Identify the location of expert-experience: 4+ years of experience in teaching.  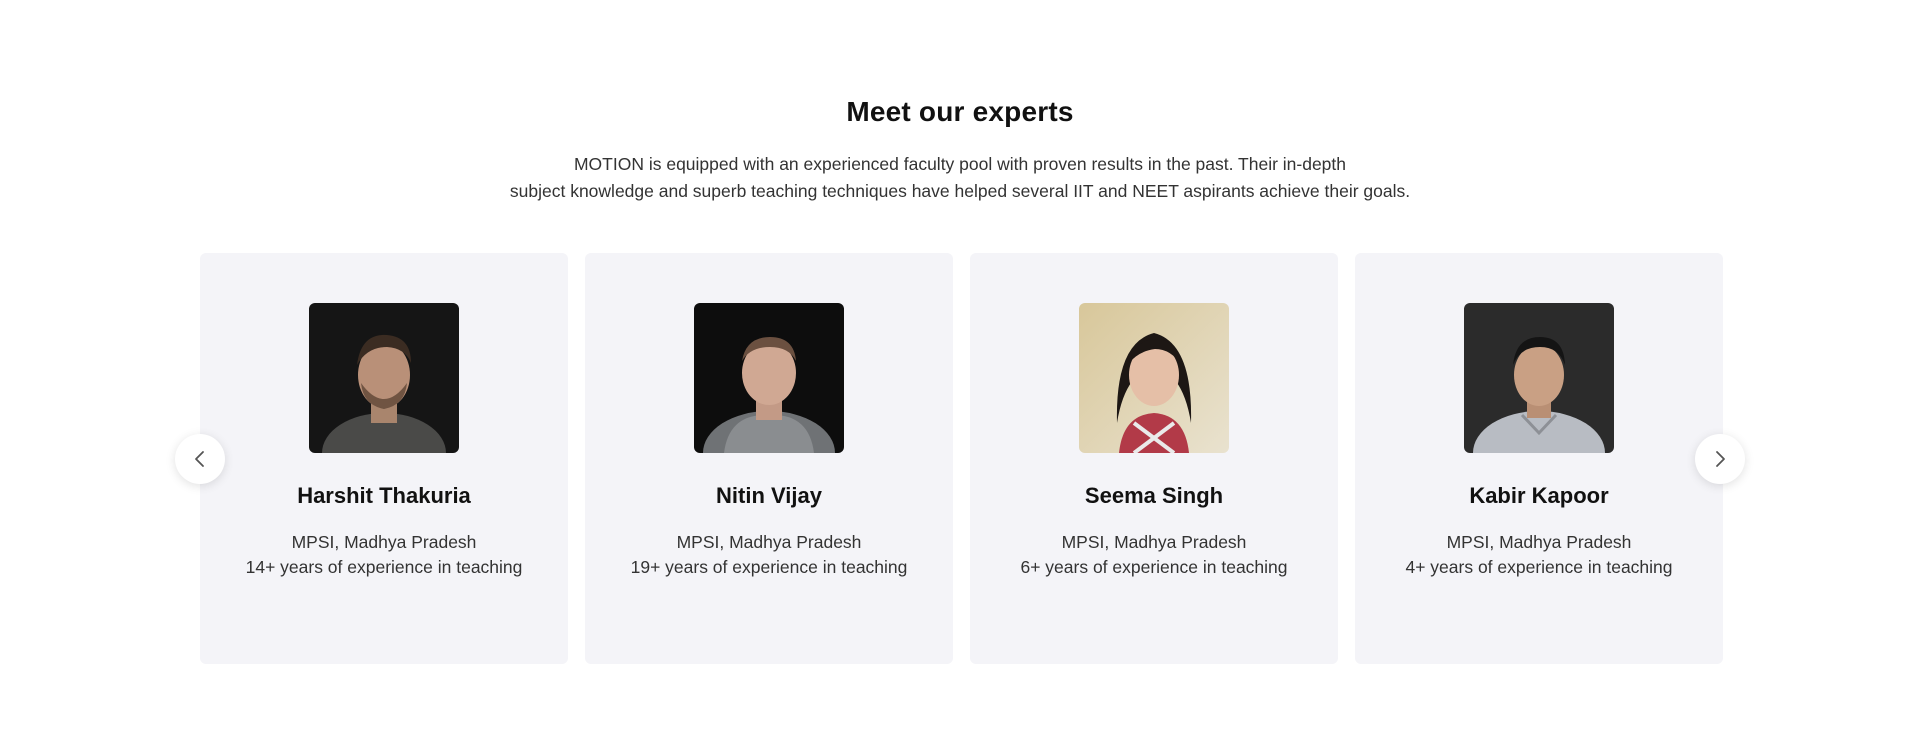
(1539, 567).